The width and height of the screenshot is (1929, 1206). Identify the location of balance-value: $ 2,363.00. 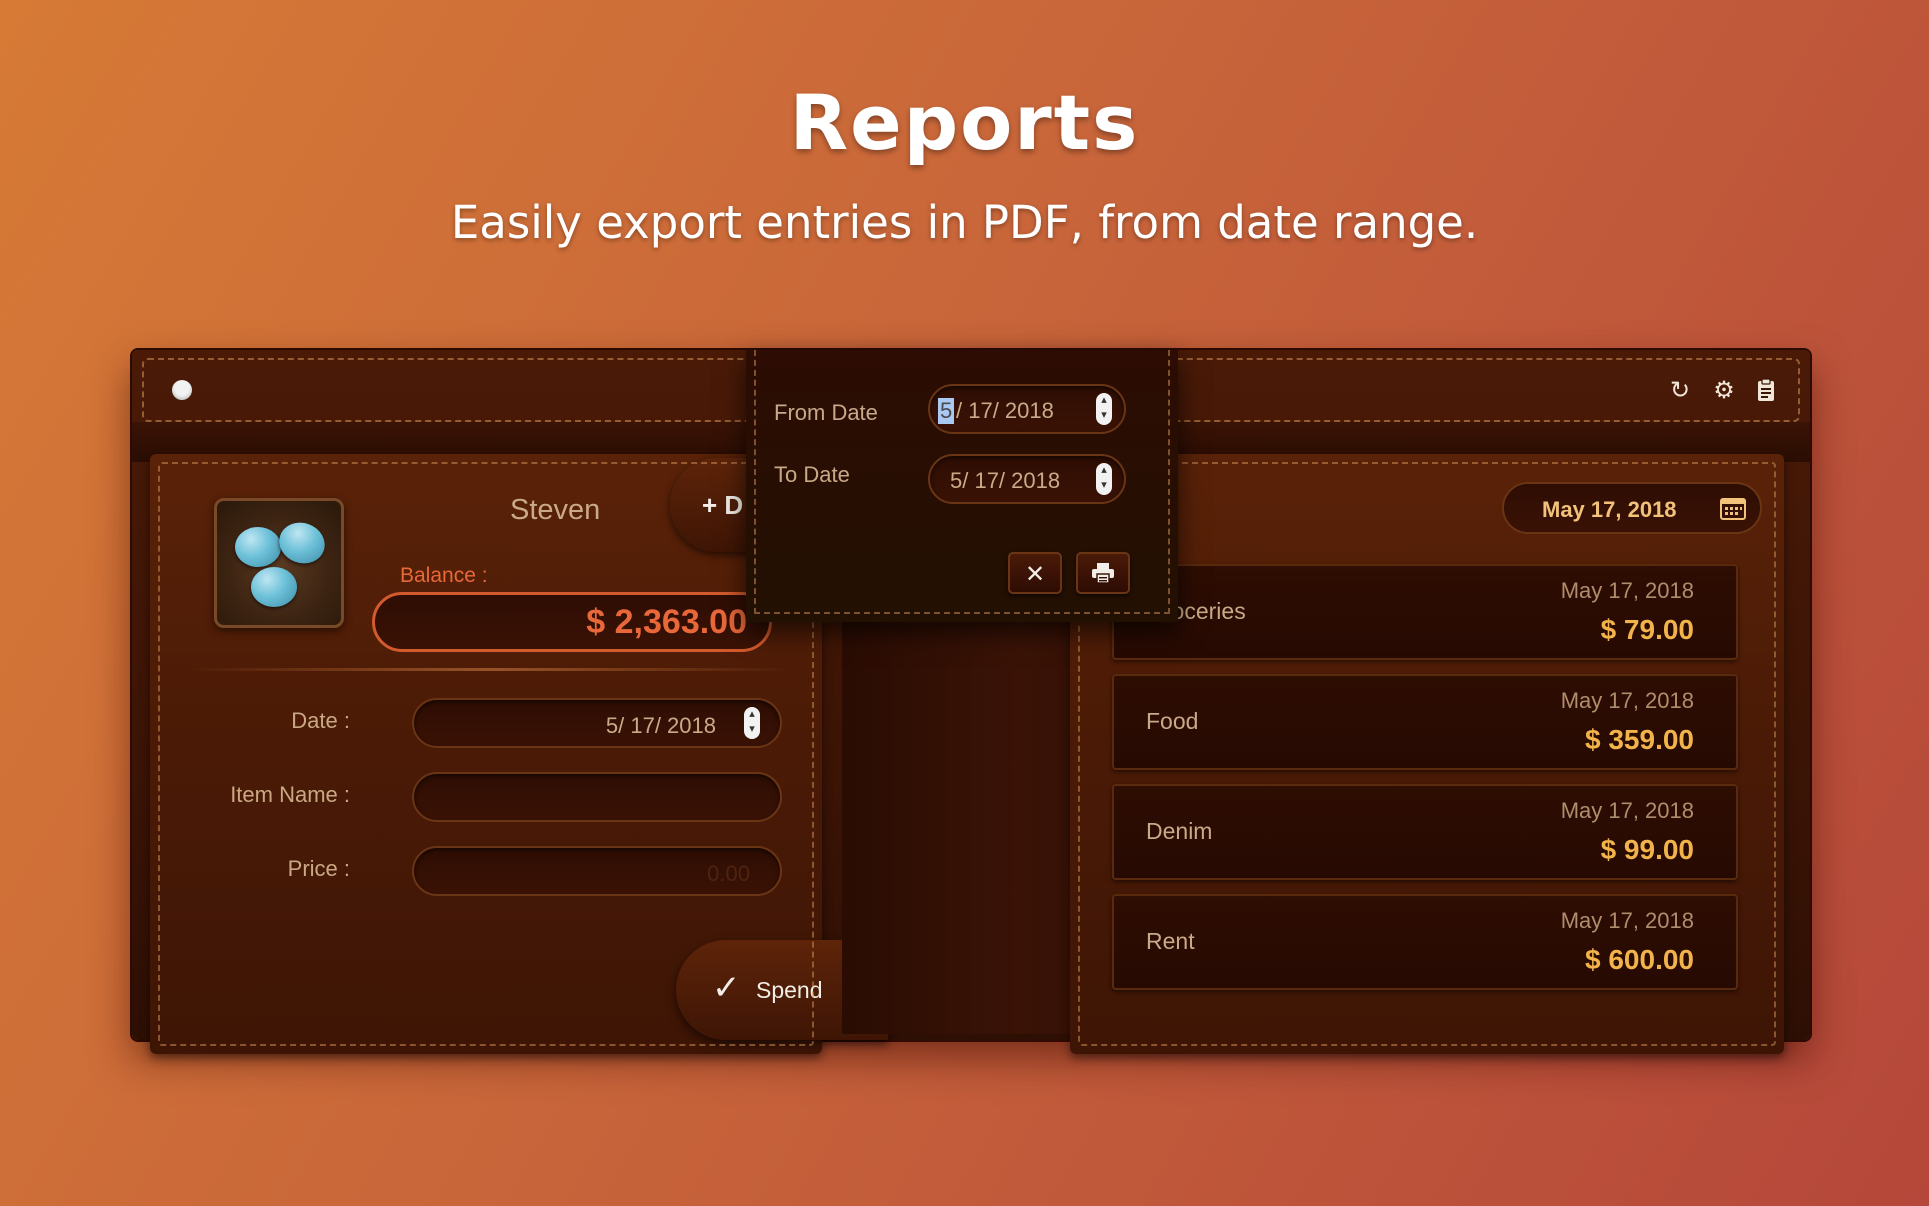
(666, 622).